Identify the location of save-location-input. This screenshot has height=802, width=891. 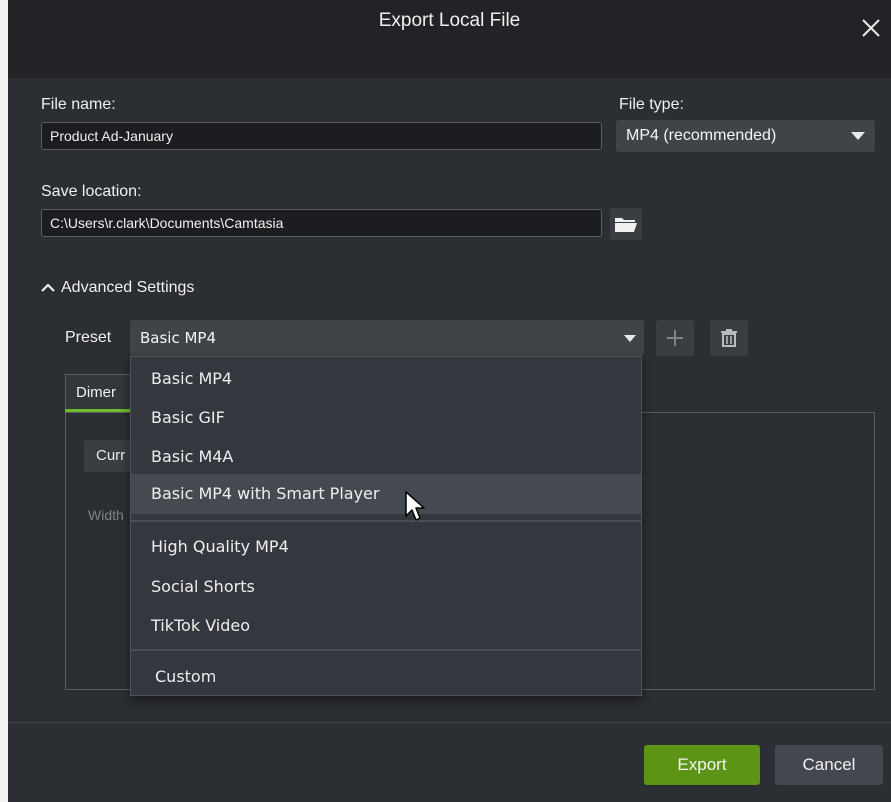
(321, 223).